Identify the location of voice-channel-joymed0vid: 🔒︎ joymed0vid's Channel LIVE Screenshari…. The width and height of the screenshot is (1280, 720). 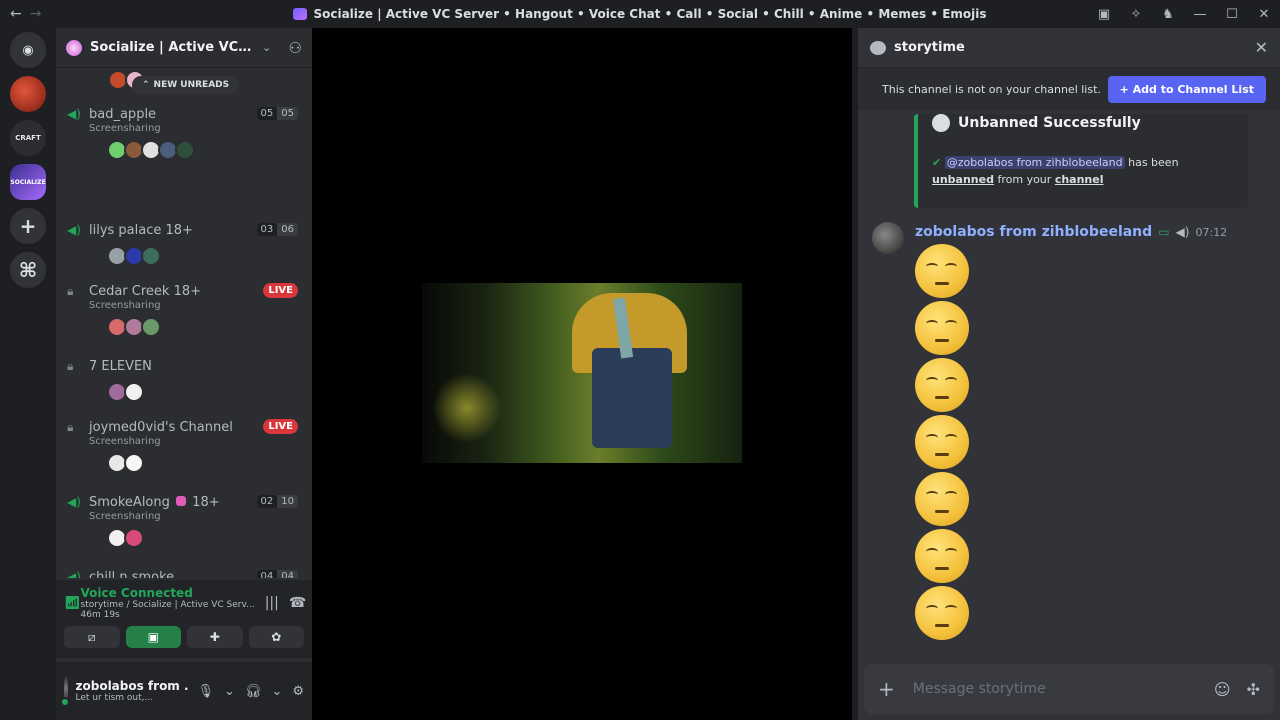
(184, 445).